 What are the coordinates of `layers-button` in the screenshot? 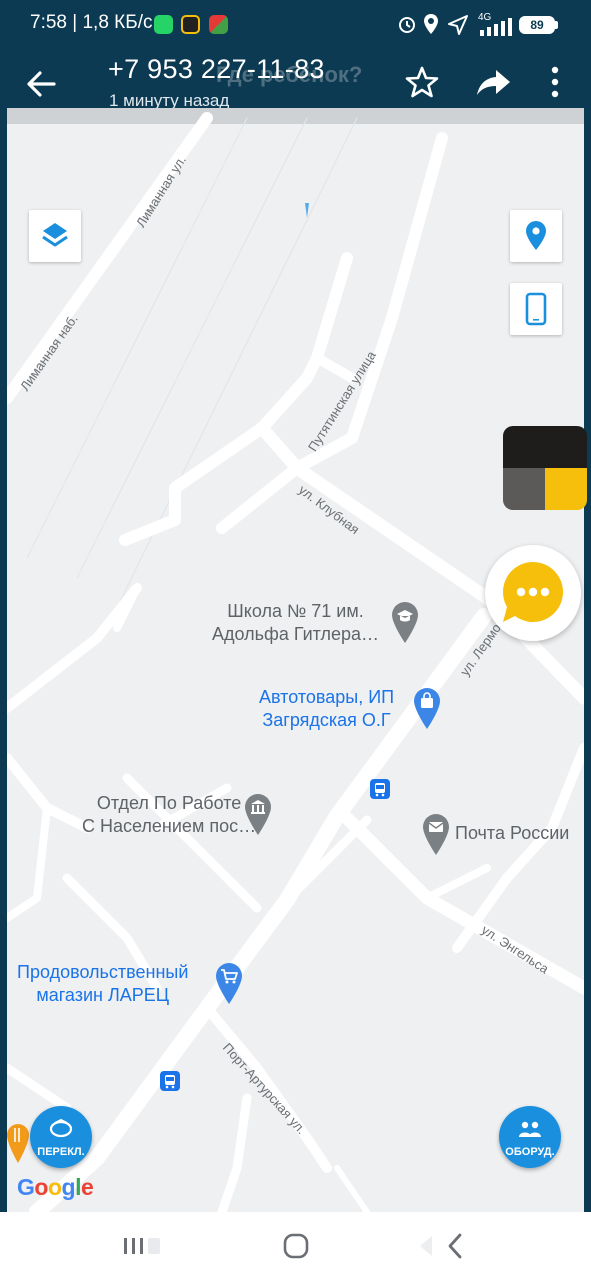 It's located at (55, 236).